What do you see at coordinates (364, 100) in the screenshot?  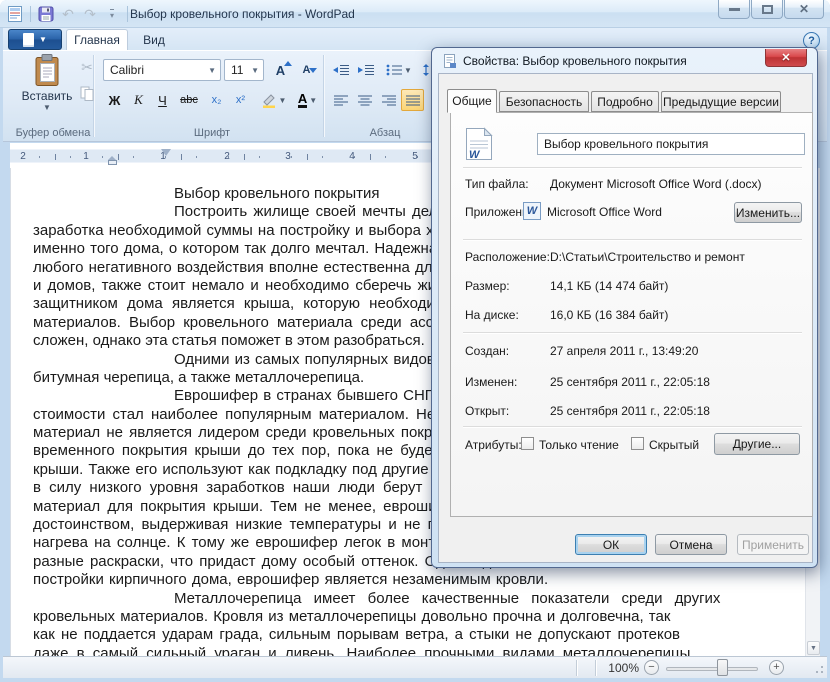 I see `align-center-button` at bounding box center [364, 100].